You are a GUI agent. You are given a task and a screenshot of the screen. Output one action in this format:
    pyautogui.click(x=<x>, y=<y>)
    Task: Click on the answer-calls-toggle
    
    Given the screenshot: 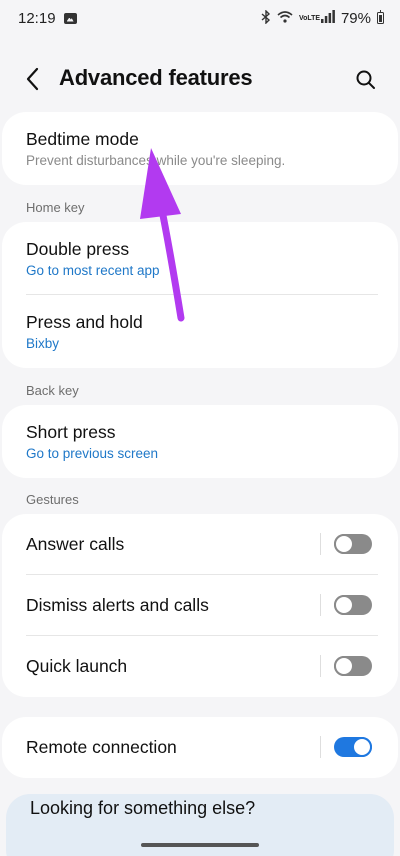 What is the action you would take?
    pyautogui.click(x=353, y=544)
    